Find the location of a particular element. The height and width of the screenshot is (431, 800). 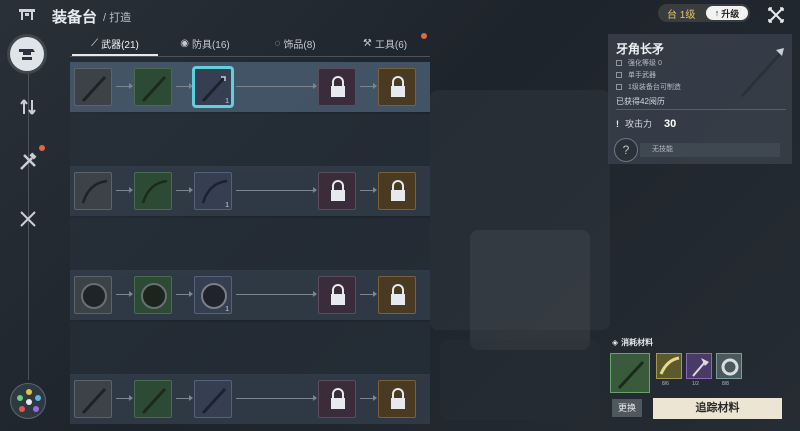

category-tabs: ⟋ 武器(21) ◉ 防具(16) ◌ 饰品(8) ⚒ 工具(6) is located at coordinates (250, 44).